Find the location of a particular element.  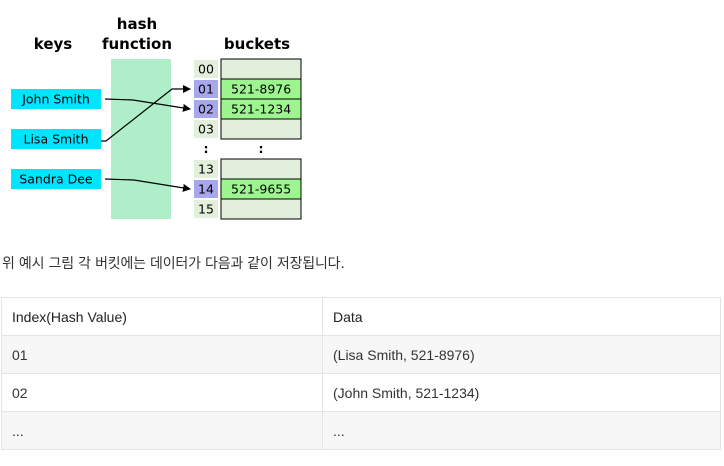

caption-text: 위 예시 그림 각 버킷에는 데이터가 다음과 같이 저장됩니다. is located at coordinates (173, 264).